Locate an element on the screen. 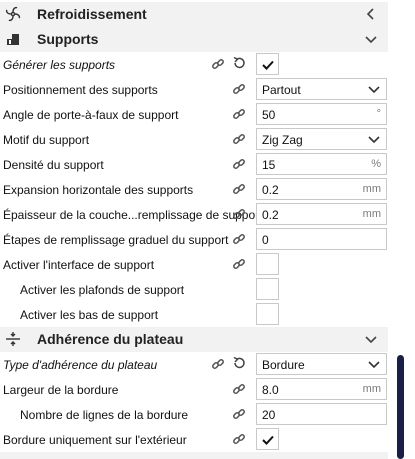 Image resolution: width=415 pixels, height=459 pixels. section-title-supports: Supports is located at coordinates (68, 39).